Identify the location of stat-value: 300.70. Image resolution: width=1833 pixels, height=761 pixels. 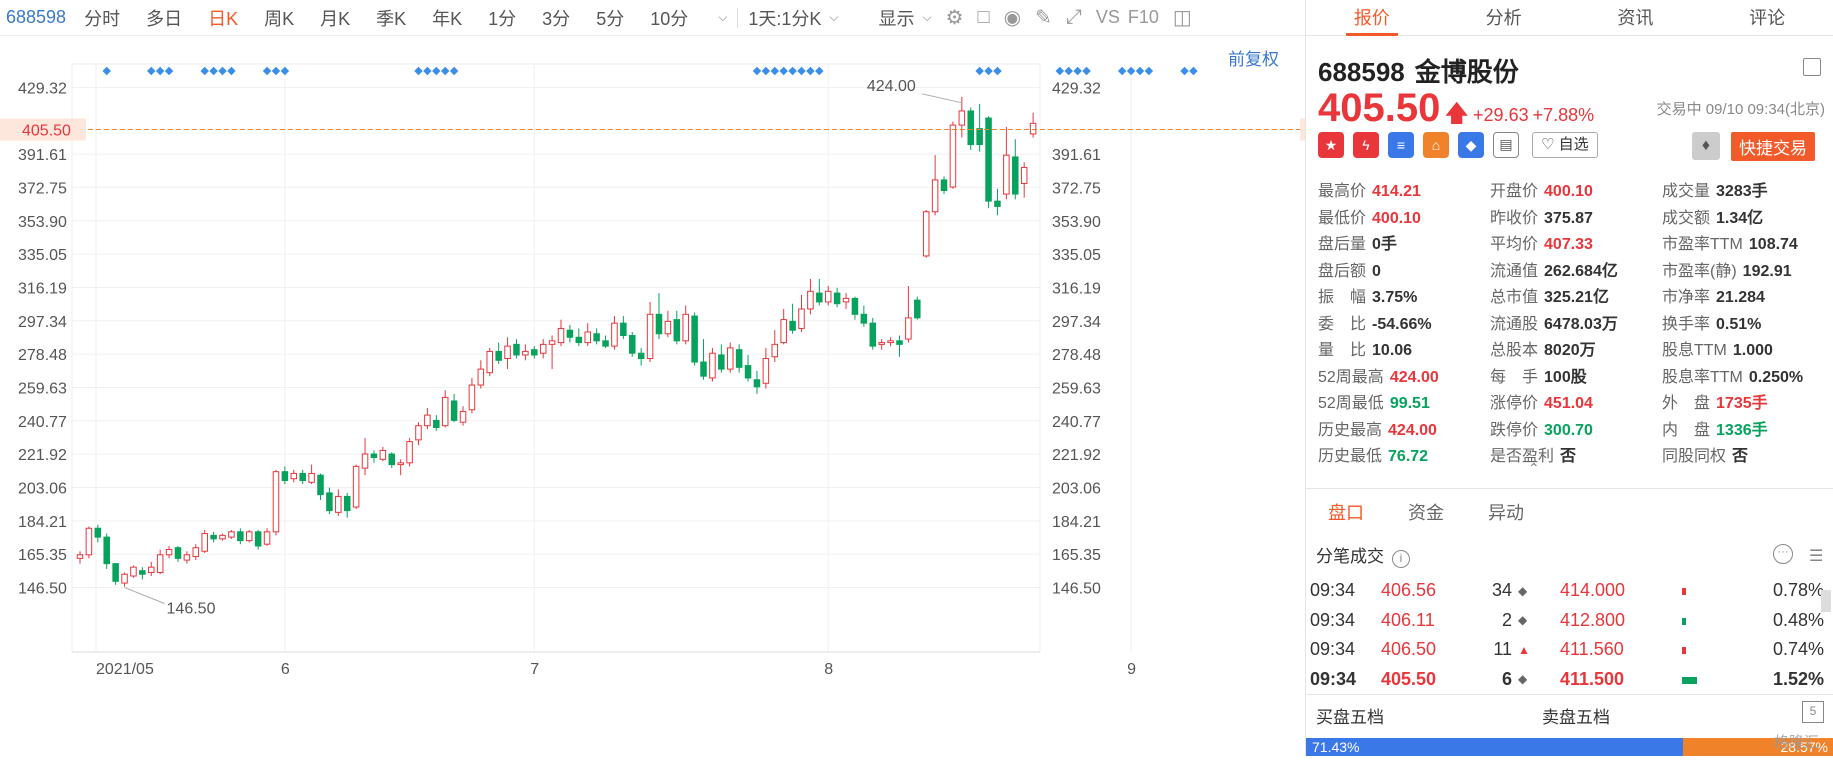
(1568, 430).